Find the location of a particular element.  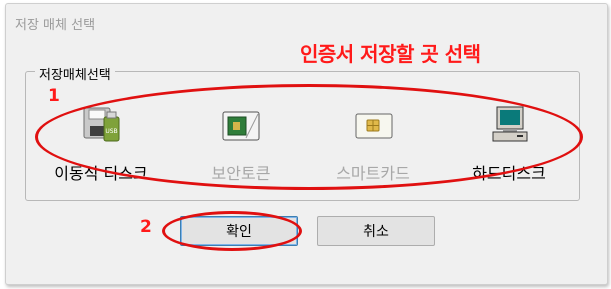

annotation-title: 인증서 저장할 곳 선택 is located at coordinates (390, 54).